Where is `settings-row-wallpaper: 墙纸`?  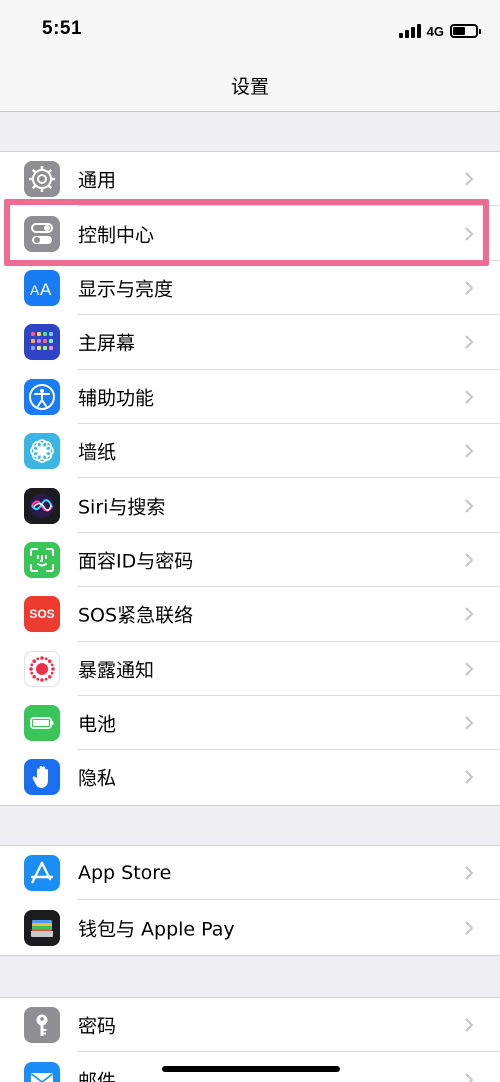 settings-row-wallpaper: 墙纸 is located at coordinates (250, 451).